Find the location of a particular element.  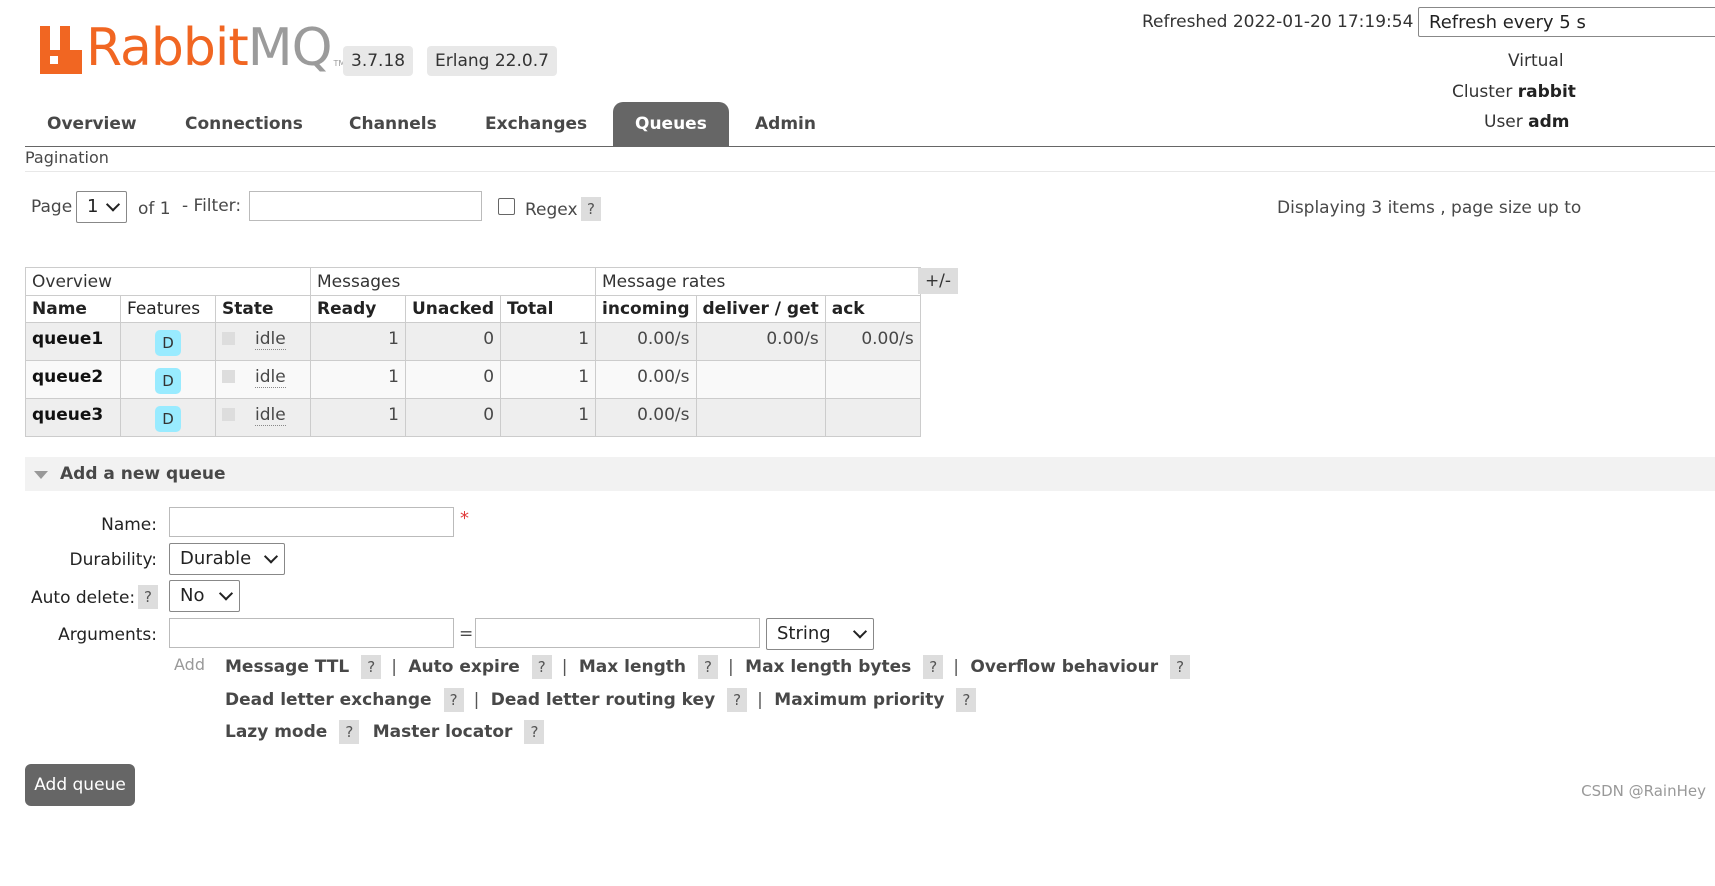

regex-checkbox is located at coordinates (506, 206).